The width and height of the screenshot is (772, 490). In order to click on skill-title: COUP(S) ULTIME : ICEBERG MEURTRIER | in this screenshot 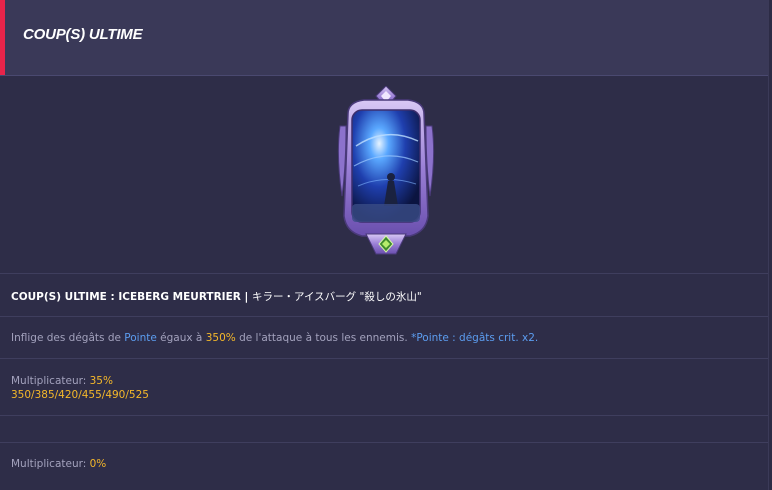, I will do `click(131, 297)`.